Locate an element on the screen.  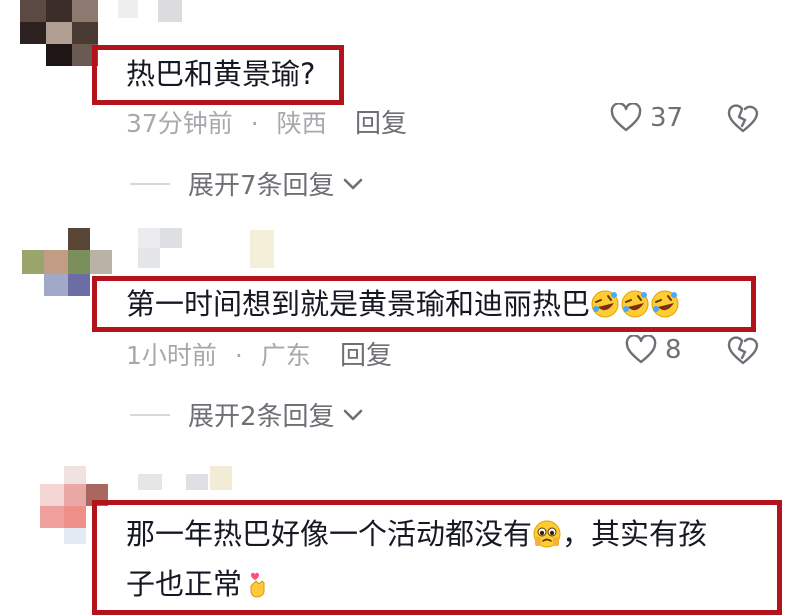
comment-meta: 37分钟前 · 陕西 is located at coordinates (226, 122).